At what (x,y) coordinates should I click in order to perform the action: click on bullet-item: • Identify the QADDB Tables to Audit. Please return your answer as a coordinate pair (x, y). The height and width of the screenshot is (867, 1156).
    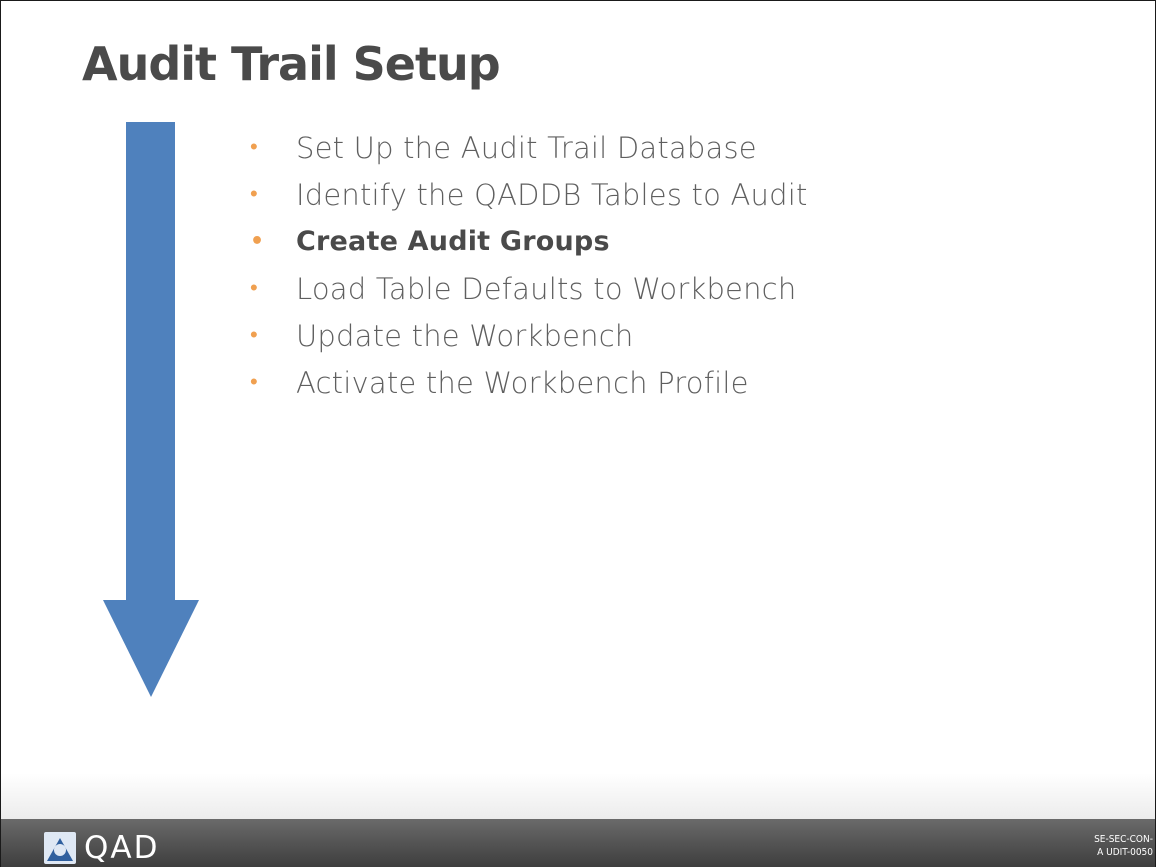
    Looking at the image, I should click on (529, 194).